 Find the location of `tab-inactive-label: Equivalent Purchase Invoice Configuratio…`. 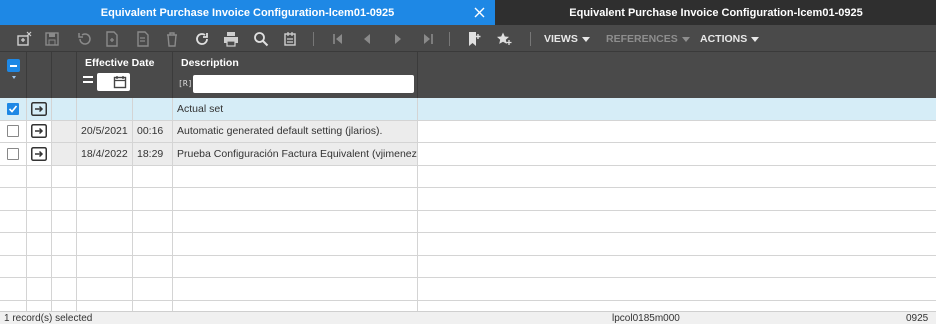

tab-inactive-label: Equivalent Purchase Invoice Configuratio… is located at coordinates (716, 12).